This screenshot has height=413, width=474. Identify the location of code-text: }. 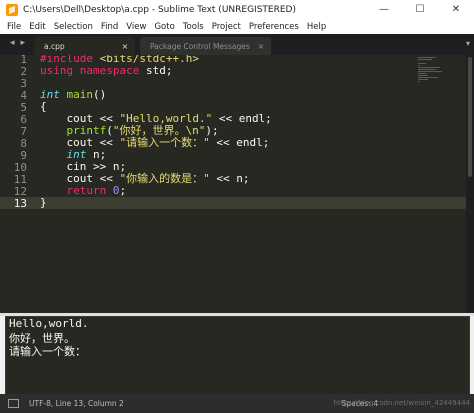
(43, 202).